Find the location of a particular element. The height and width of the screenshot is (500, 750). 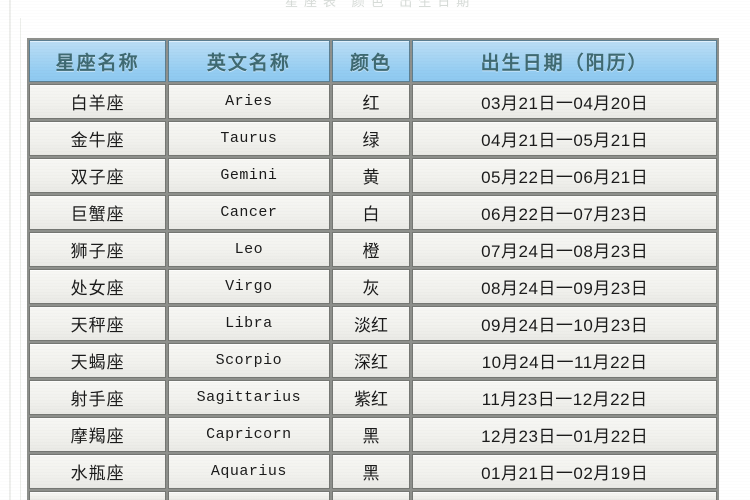

cell-zodiac-name: 天秤座 is located at coordinates (98, 323).